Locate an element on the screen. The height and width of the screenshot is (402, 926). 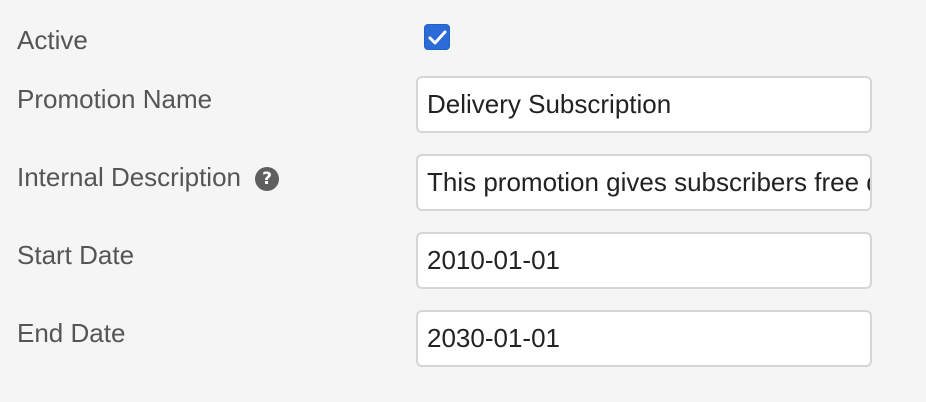
promotion-name-input is located at coordinates (644, 104).